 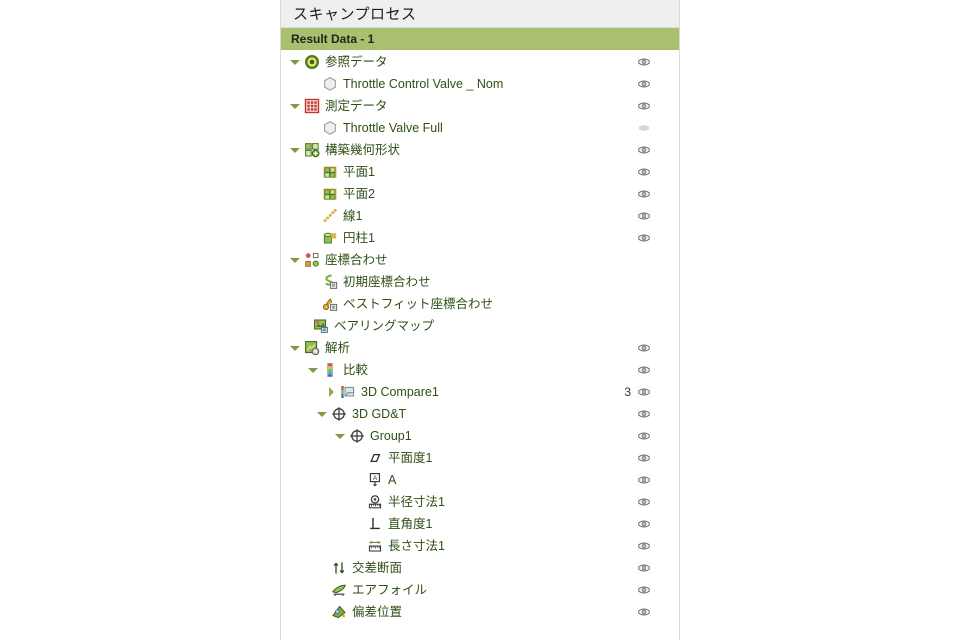 I want to click on alignment-icon, so click(x=312, y=260).